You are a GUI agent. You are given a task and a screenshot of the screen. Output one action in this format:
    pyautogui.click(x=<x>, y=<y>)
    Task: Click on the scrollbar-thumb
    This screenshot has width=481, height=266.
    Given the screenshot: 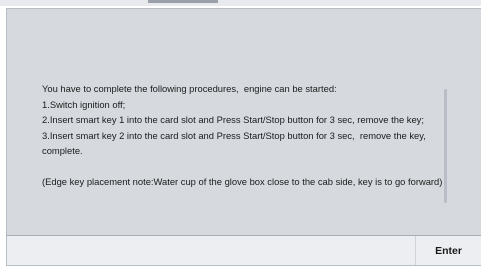 What is the action you would take?
    pyautogui.click(x=445, y=146)
    